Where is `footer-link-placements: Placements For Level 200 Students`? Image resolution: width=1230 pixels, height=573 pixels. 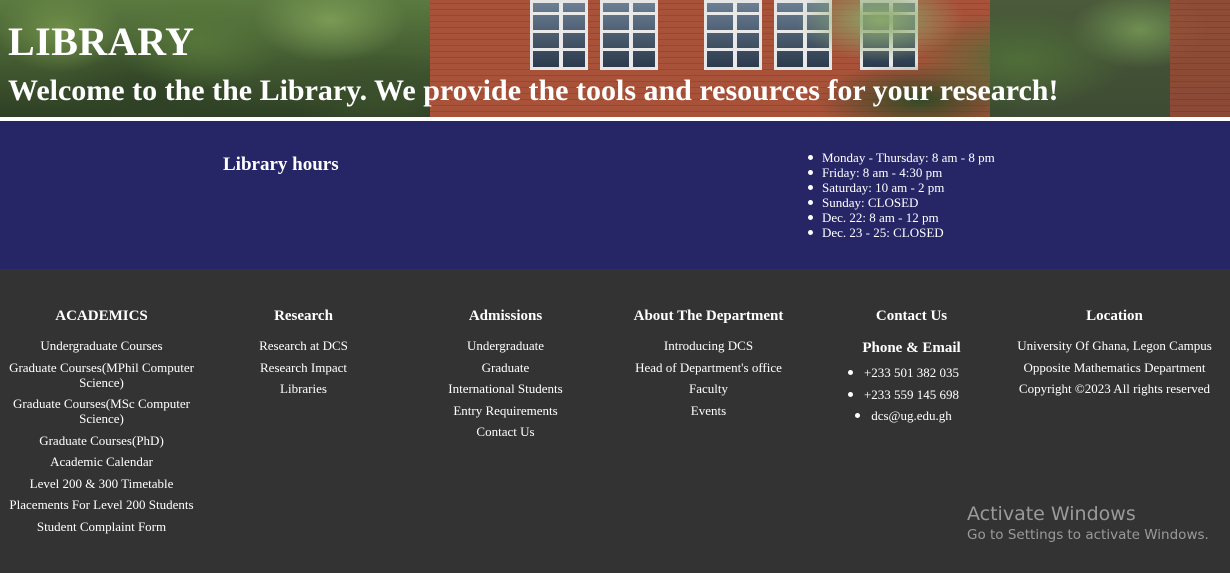
footer-link-placements: Placements For Level 200 Students is located at coordinates (101, 504).